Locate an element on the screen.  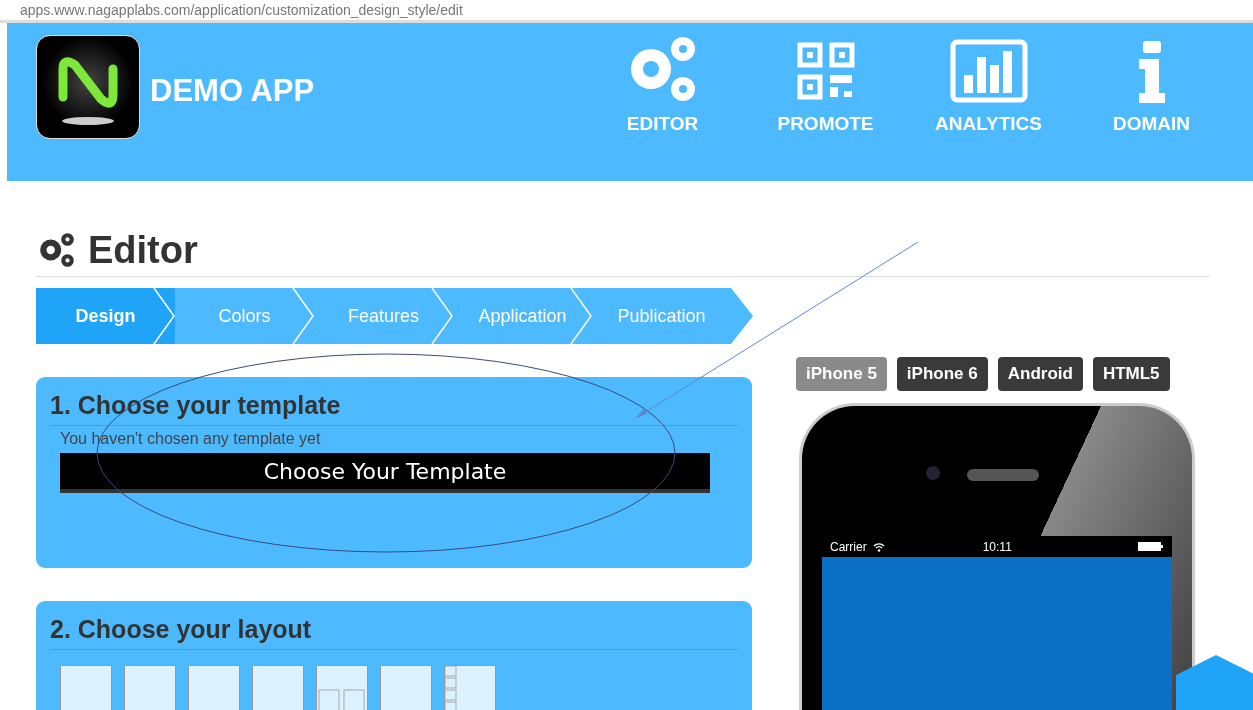
wifi-icon is located at coordinates (878, 546).